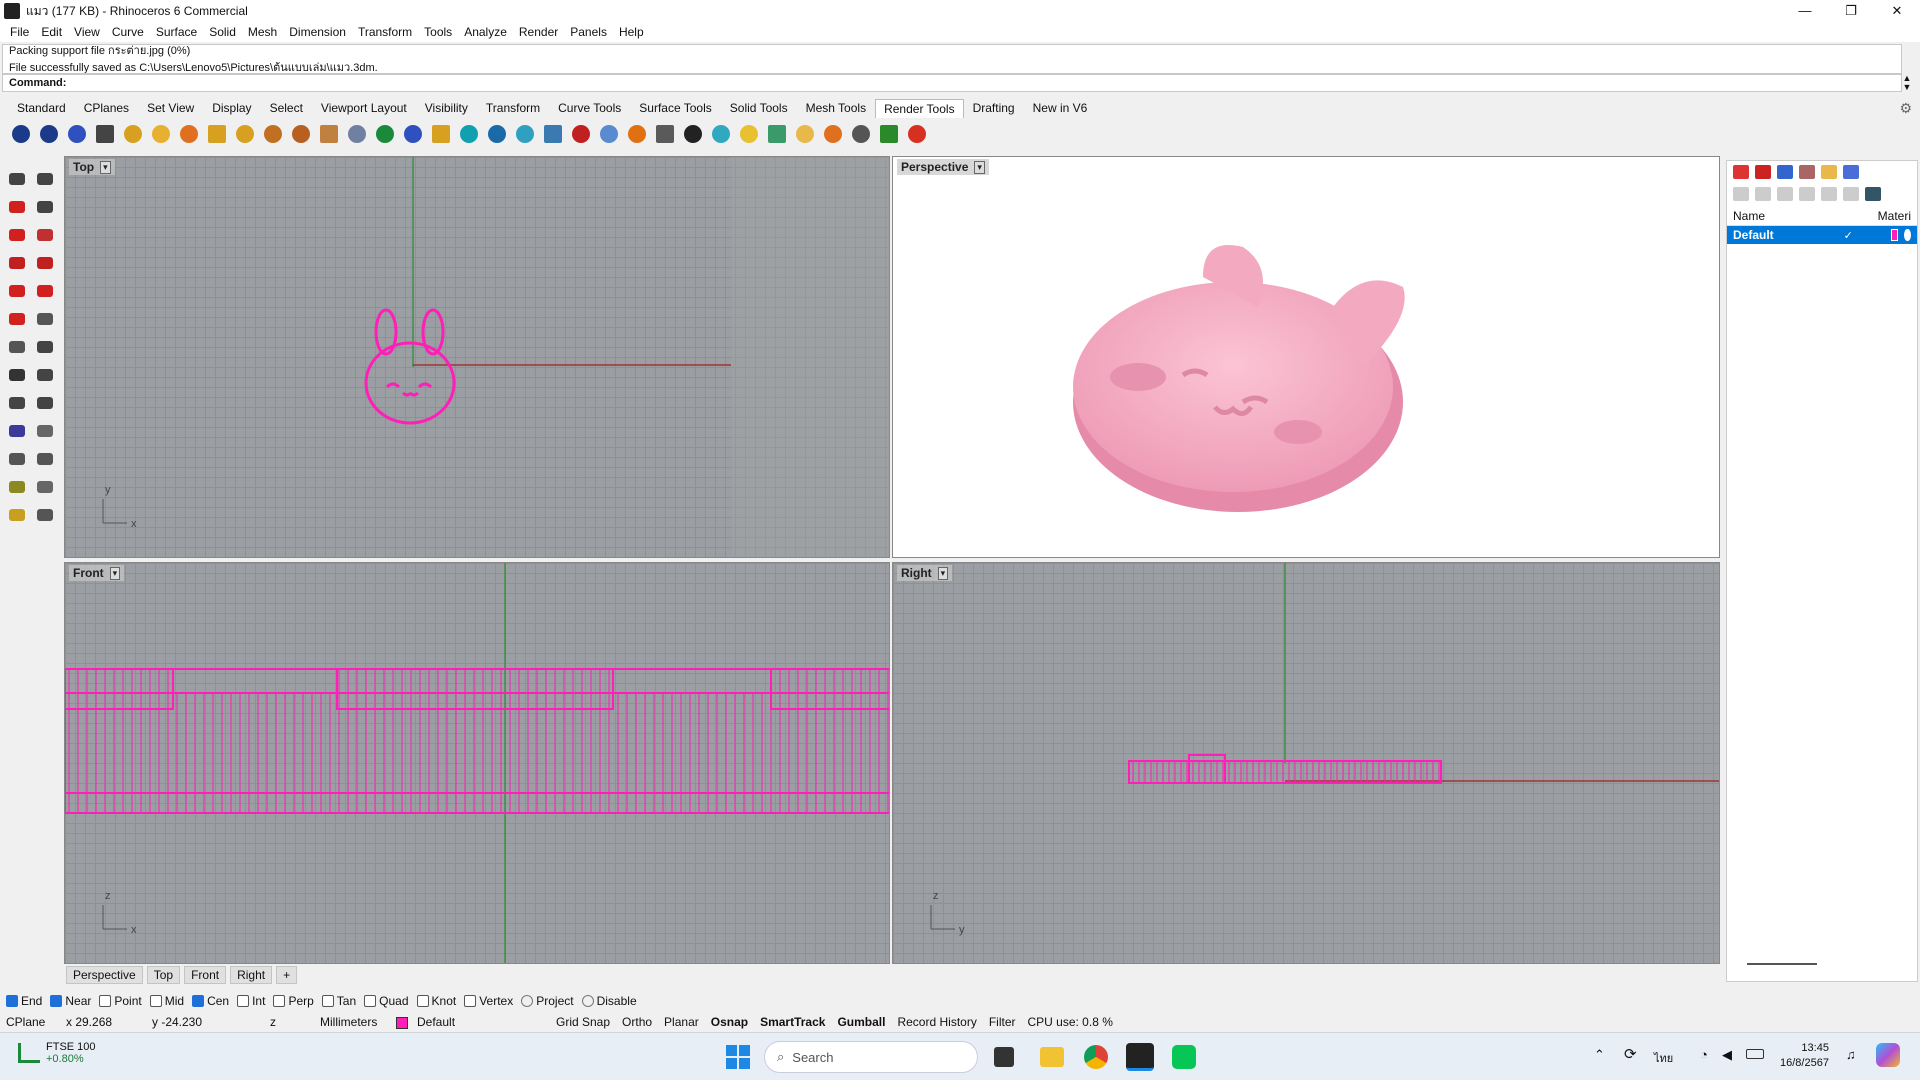 This screenshot has height=1080, width=1920. I want to click on menu-help: Help, so click(631, 32).